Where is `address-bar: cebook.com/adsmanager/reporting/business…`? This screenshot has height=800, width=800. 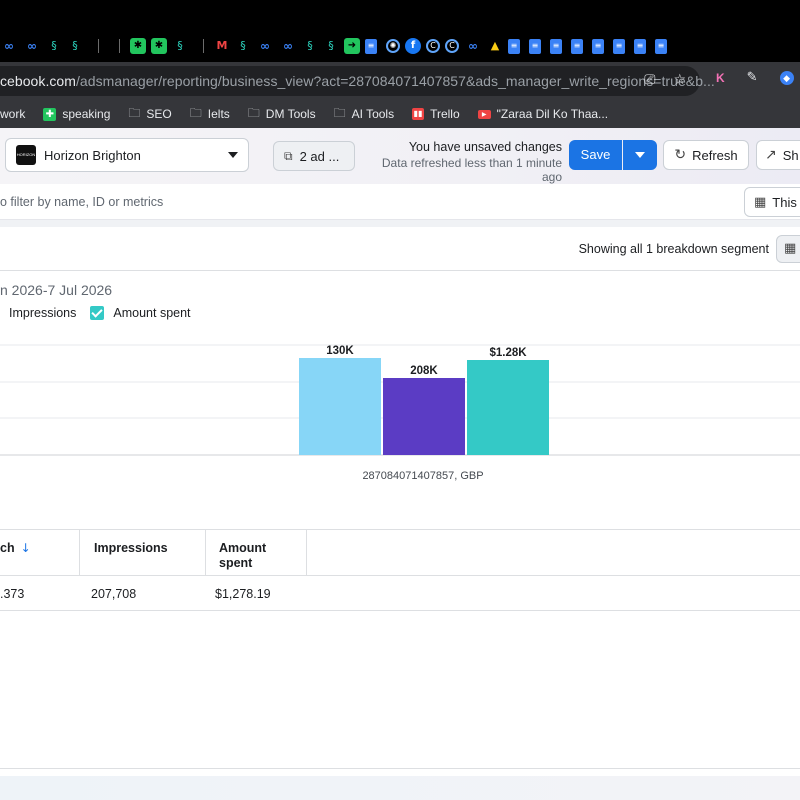
address-bar: cebook.com/adsmanager/reporting/business… is located at coordinates (400, 81).